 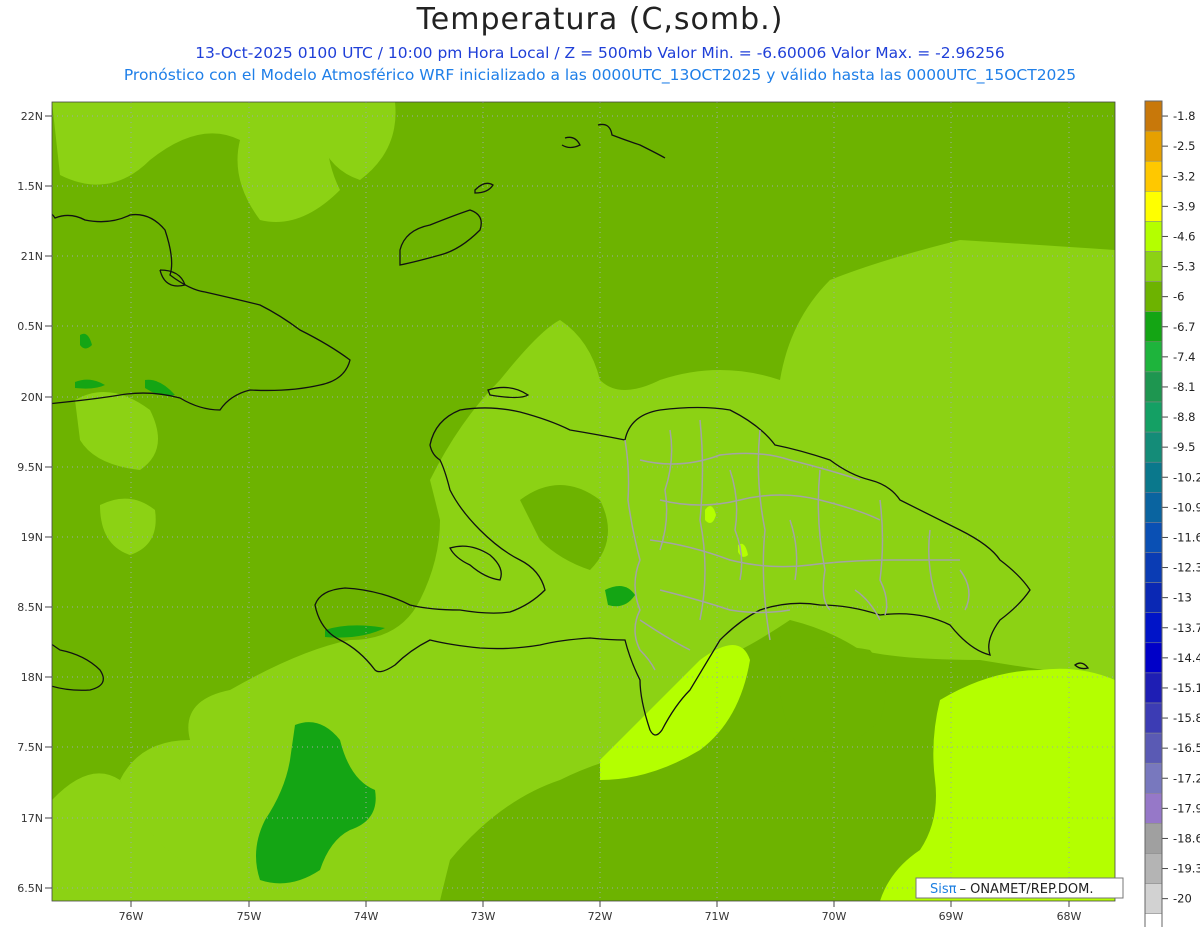 I want to click on colorbar-label: -4.6, so click(x=1184, y=236).